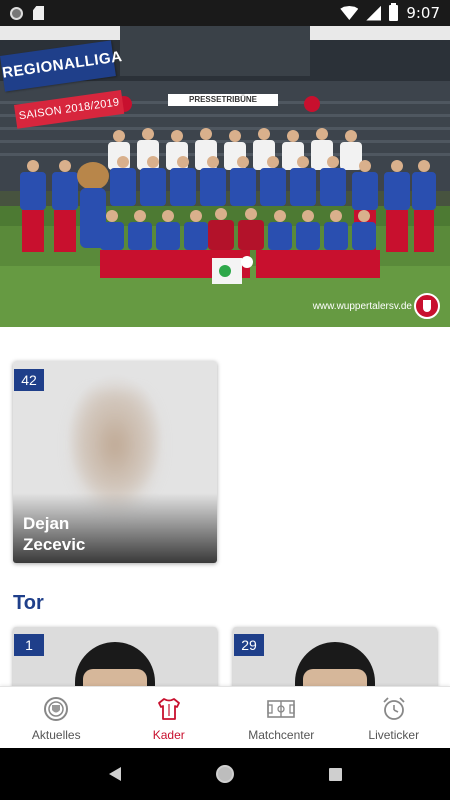 The width and height of the screenshot is (450, 800). I want to click on status-time: 9:07, so click(423, 13).